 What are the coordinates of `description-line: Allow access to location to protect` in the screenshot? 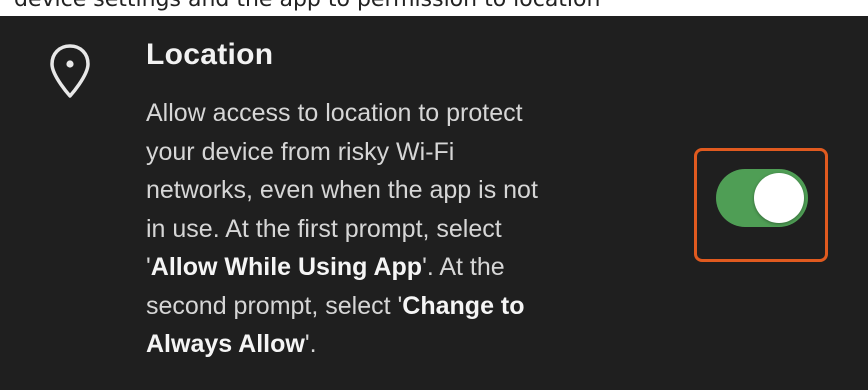 It's located at (334, 113).